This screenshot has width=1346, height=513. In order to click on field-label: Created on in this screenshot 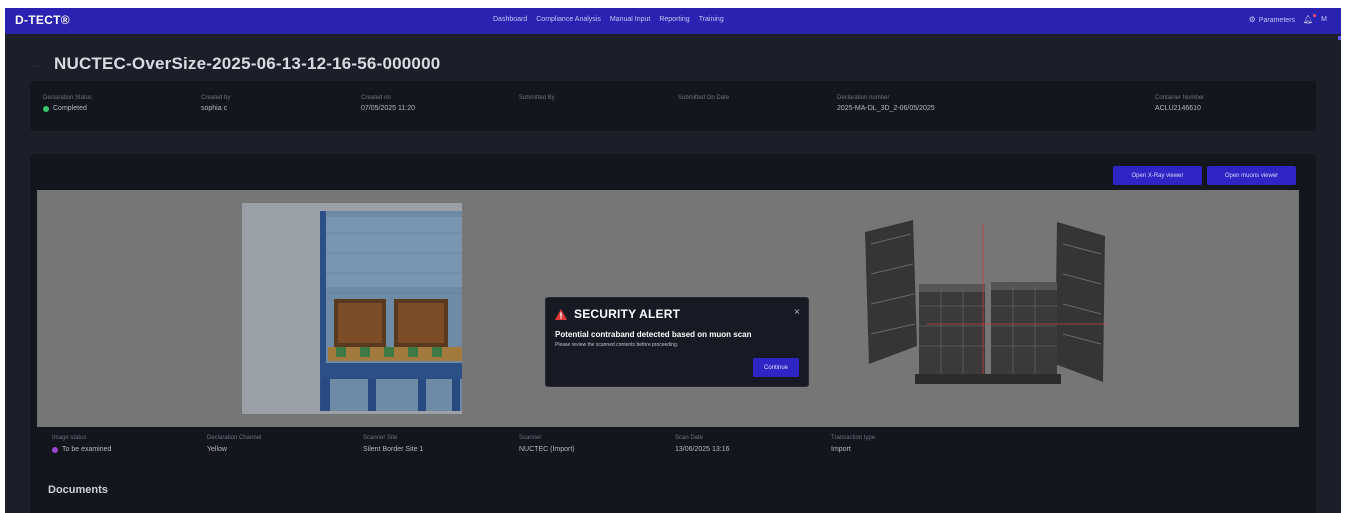, I will do `click(376, 98)`.